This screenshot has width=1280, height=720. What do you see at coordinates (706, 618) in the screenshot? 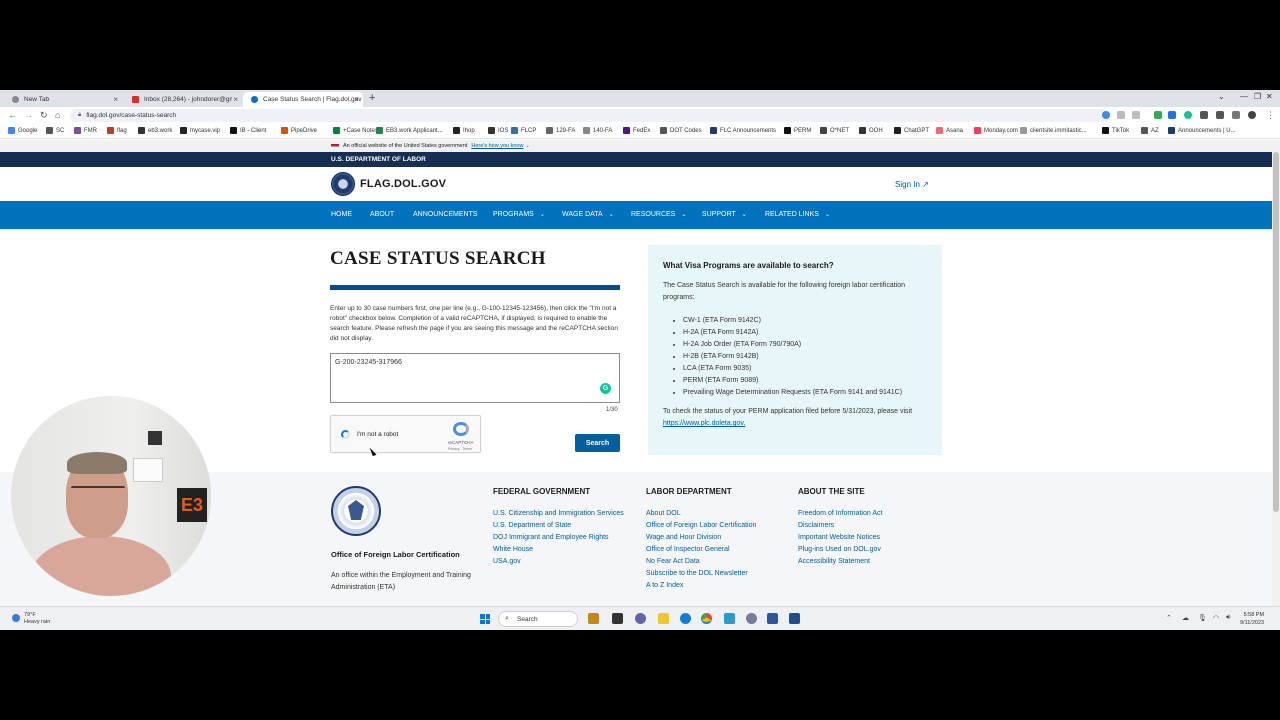
I see `chrome-icon` at bounding box center [706, 618].